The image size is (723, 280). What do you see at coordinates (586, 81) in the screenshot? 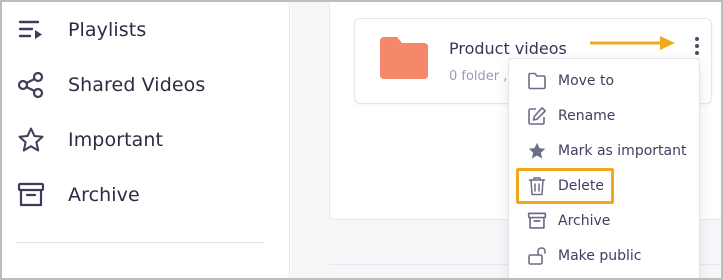
I see `menu-item-label: Move to` at bounding box center [586, 81].